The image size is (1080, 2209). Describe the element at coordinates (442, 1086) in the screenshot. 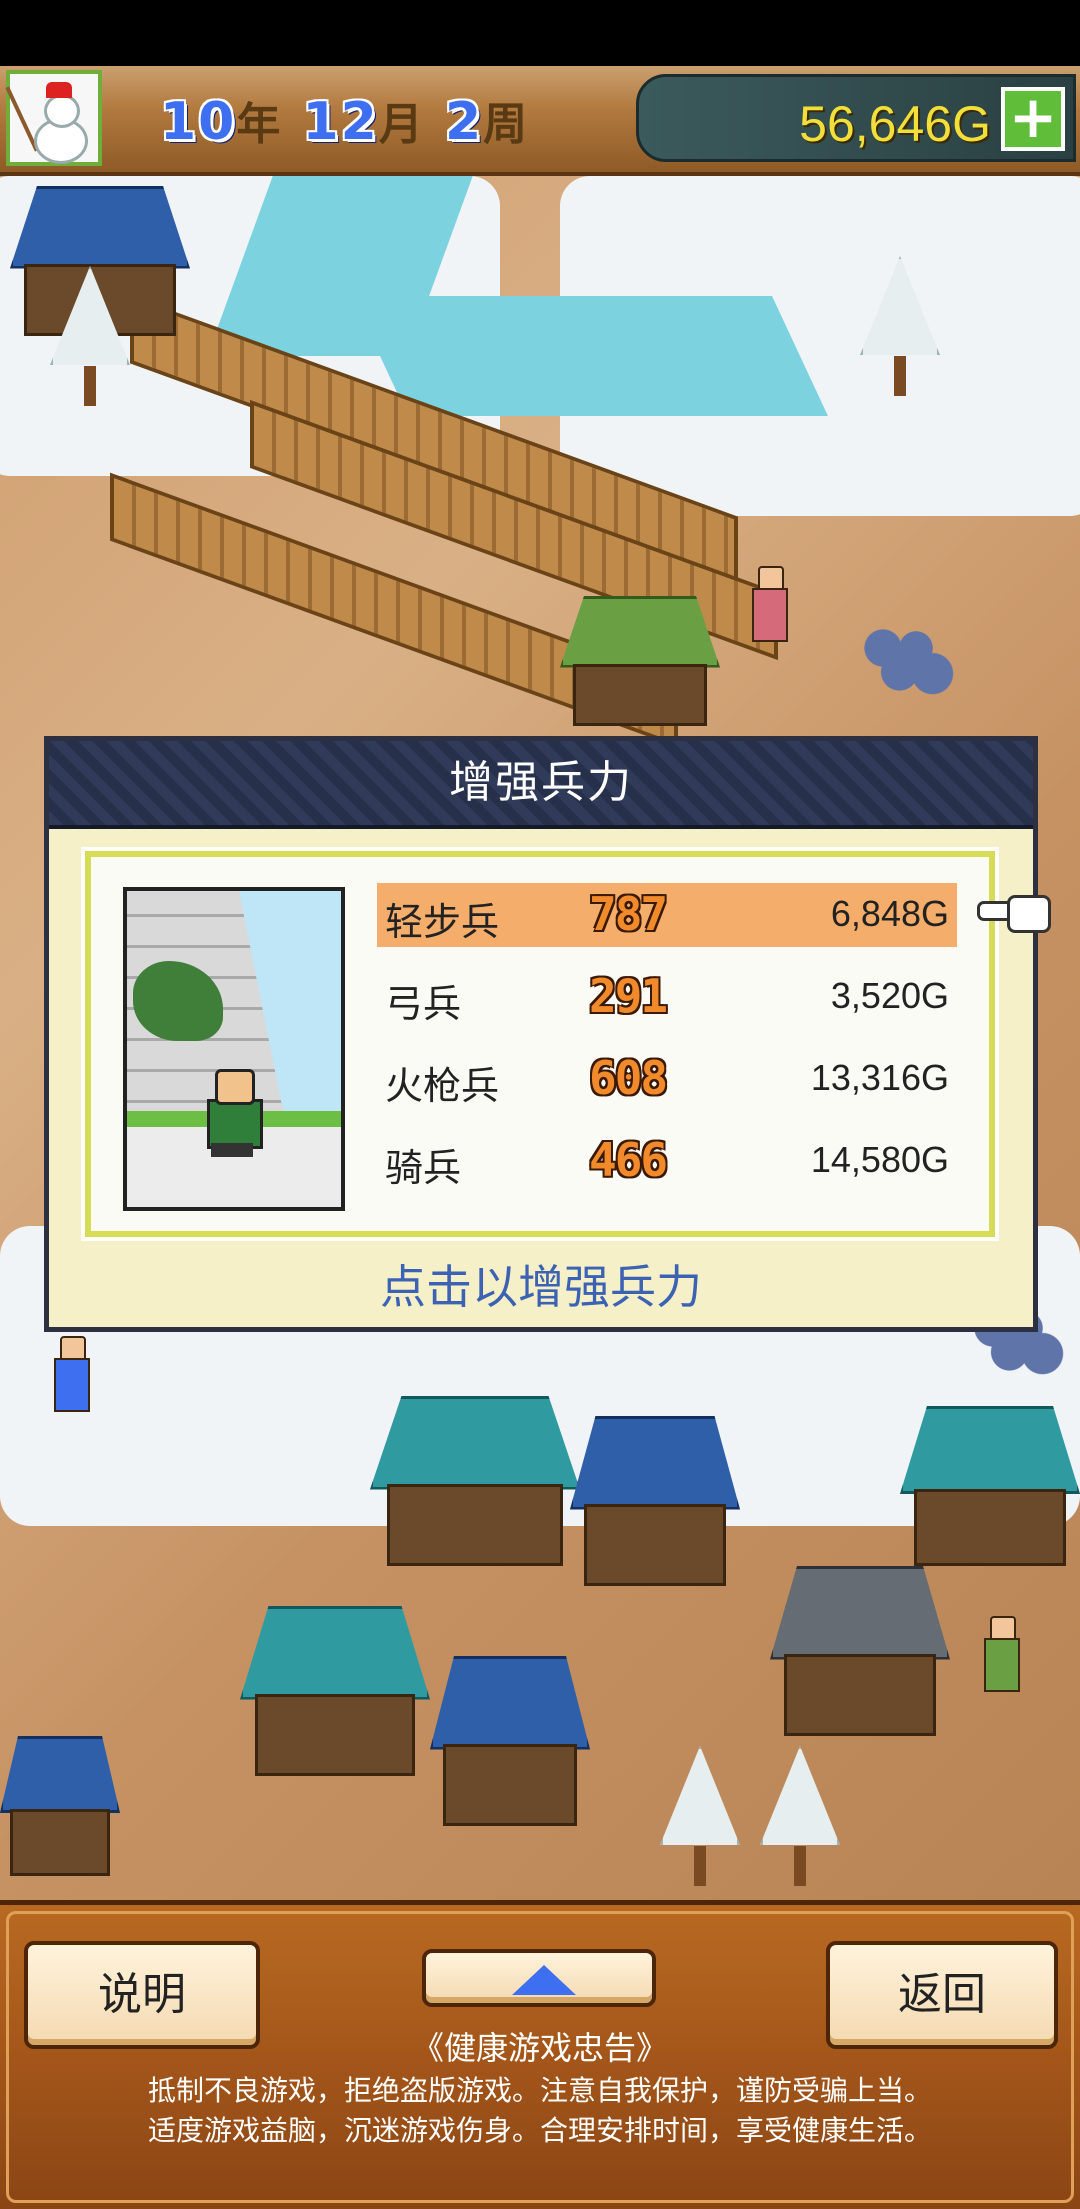

I see `unit-name: 火枪兵` at that location.